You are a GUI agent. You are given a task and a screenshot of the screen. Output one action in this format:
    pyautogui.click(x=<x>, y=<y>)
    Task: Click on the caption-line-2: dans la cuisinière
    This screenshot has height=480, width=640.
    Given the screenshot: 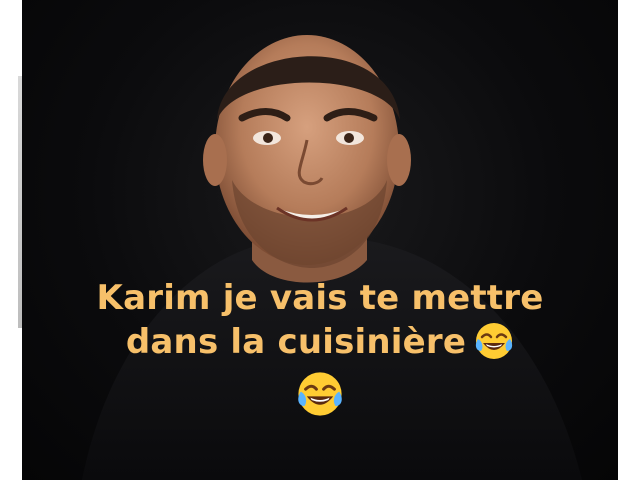 What is the action you would take?
    pyautogui.click(x=296, y=342)
    